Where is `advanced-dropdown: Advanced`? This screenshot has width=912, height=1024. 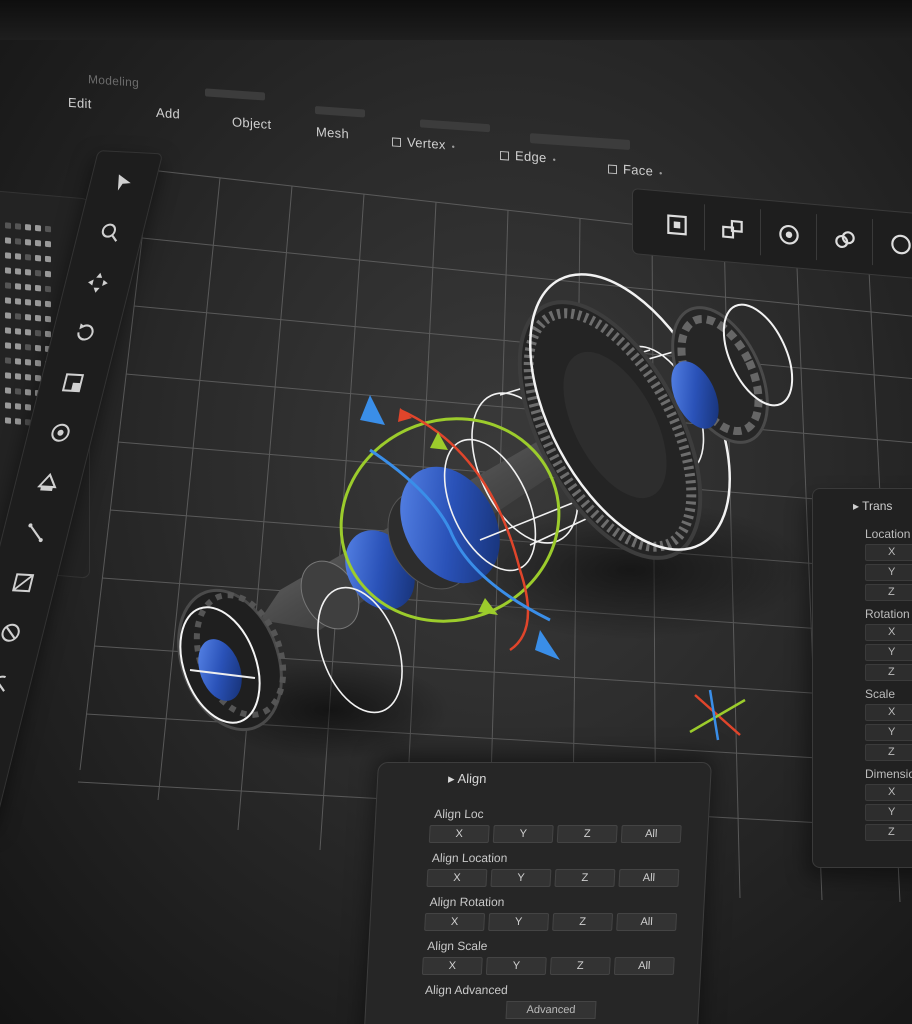 advanced-dropdown: Advanced is located at coordinates (551, 1010).